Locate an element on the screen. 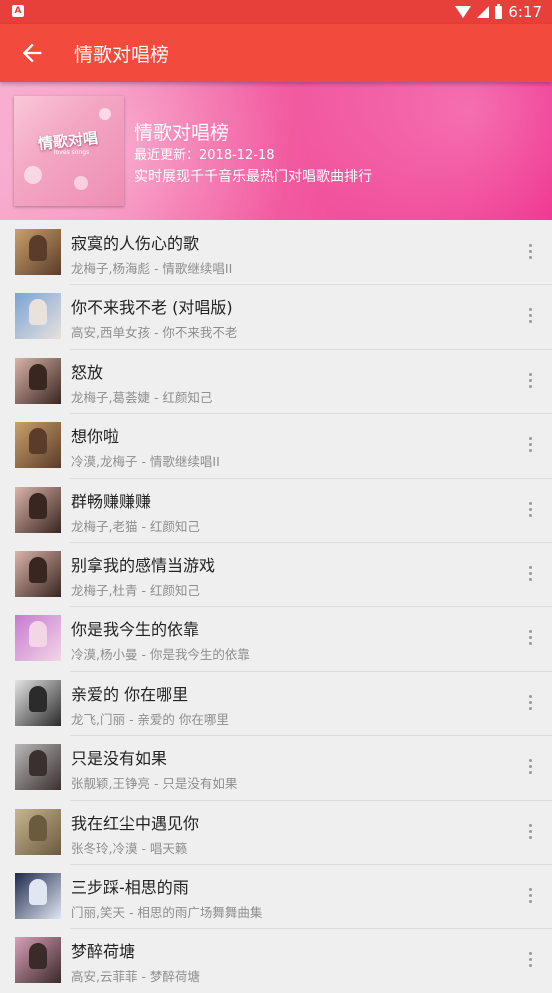 The image size is (552, 993). song-row: 亲爱的 你在哪里龙飞,门丽 - 亲爱的 你在哪里 is located at coordinates (276, 702).